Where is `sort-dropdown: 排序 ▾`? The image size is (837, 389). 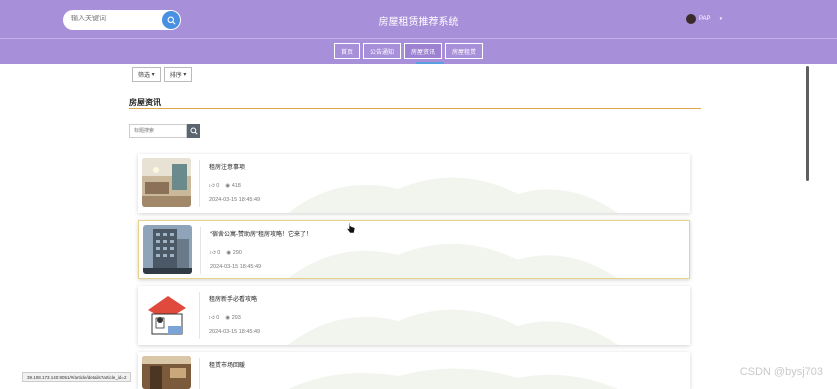 sort-dropdown: 排序 ▾ is located at coordinates (178, 74).